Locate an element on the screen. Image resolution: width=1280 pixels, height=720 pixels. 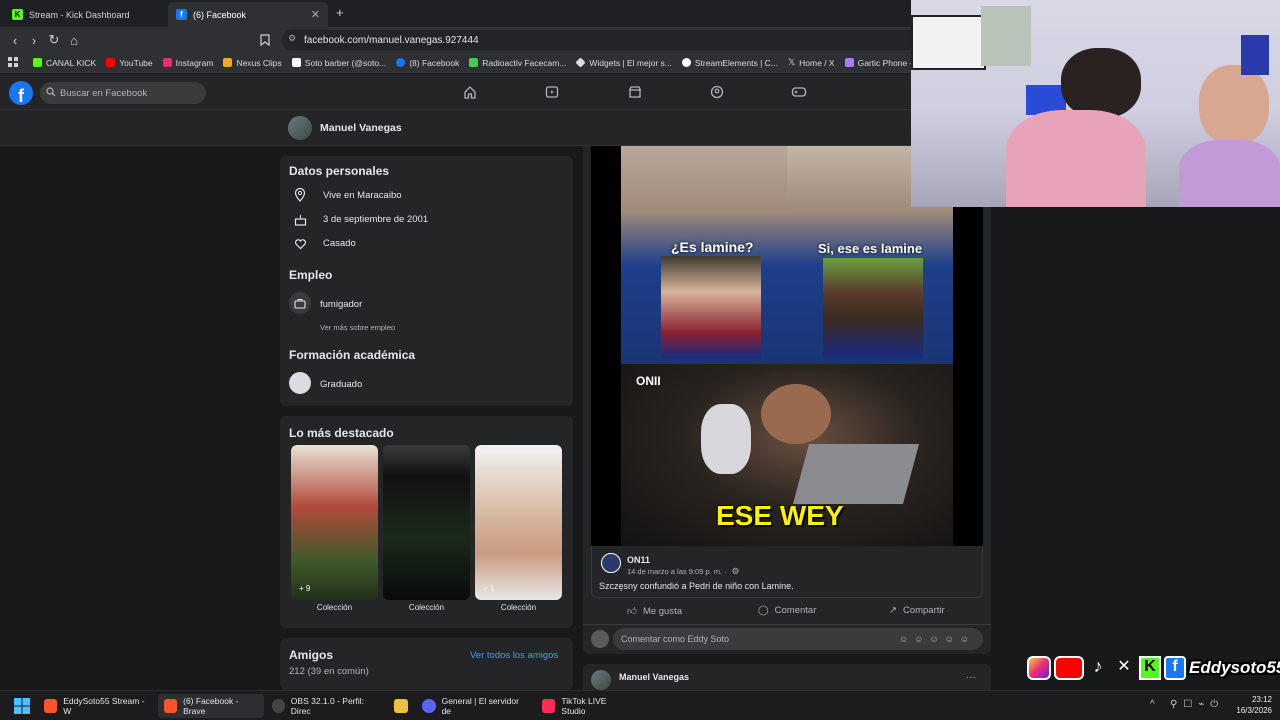
like-button: 👍︎ Me gusta is located at coordinates (655, 611).